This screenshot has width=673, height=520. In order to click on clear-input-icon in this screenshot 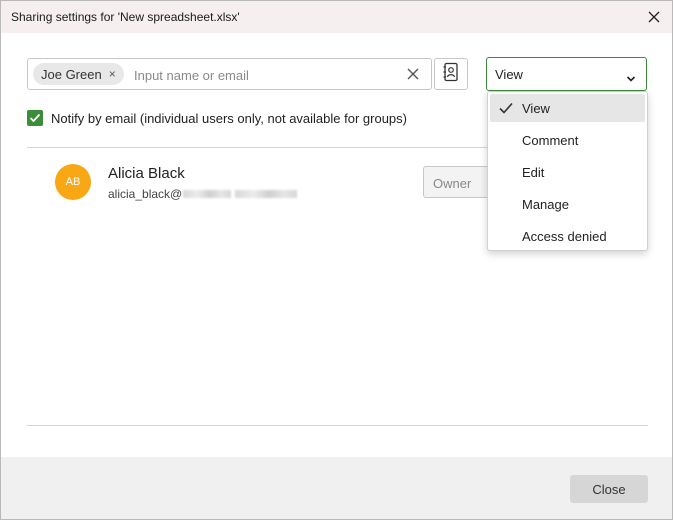, I will do `click(413, 74)`.